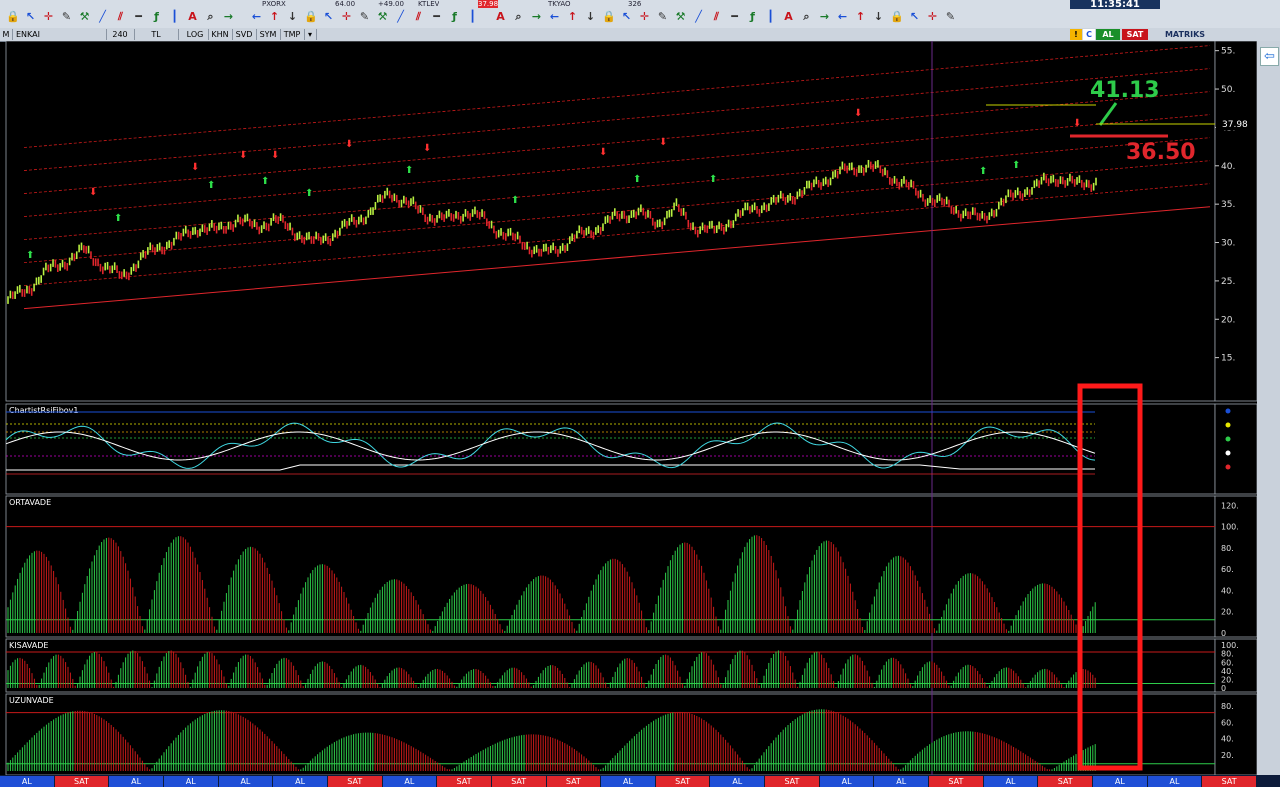 The image size is (1280, 787). I want to click on ticker-item: PXORX, so click(274, 4).